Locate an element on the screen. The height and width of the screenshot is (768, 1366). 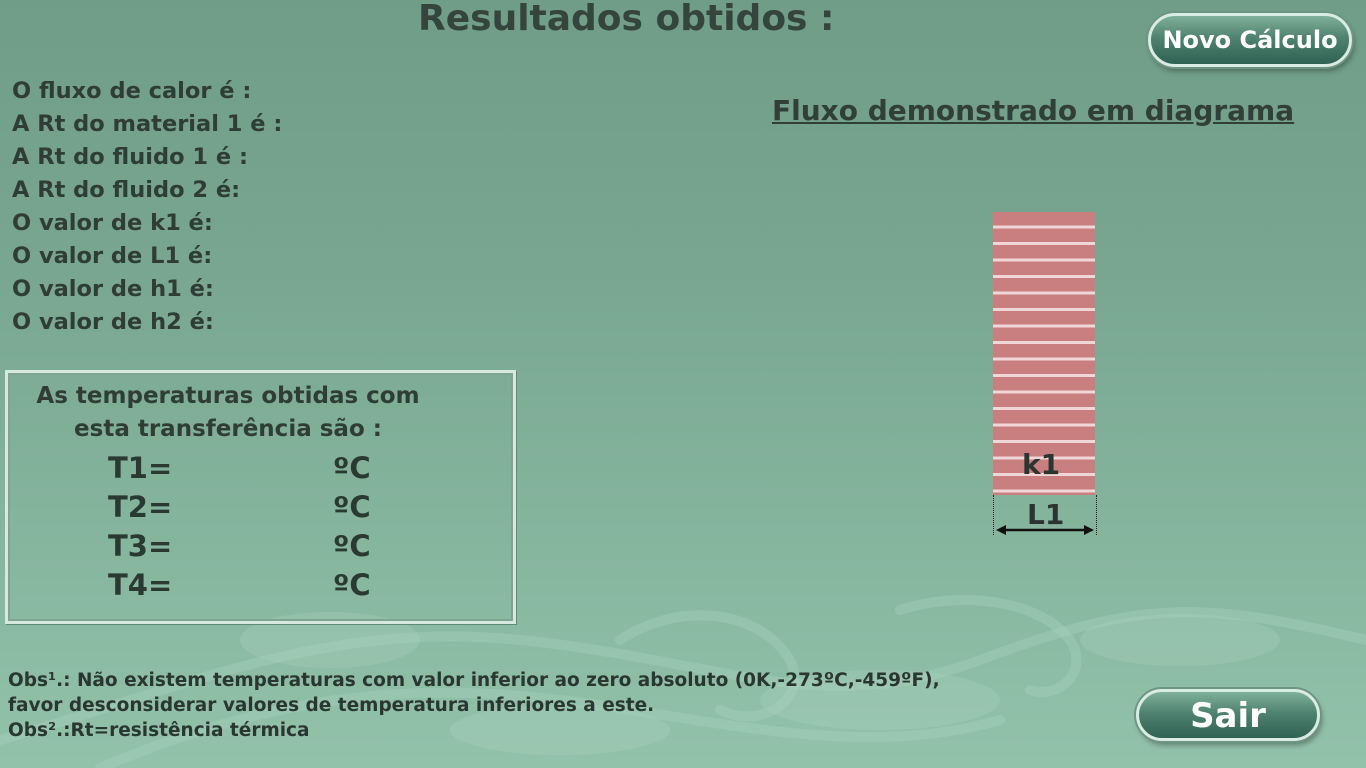
temperature-label: T3= is located at coordinates (140, 546).